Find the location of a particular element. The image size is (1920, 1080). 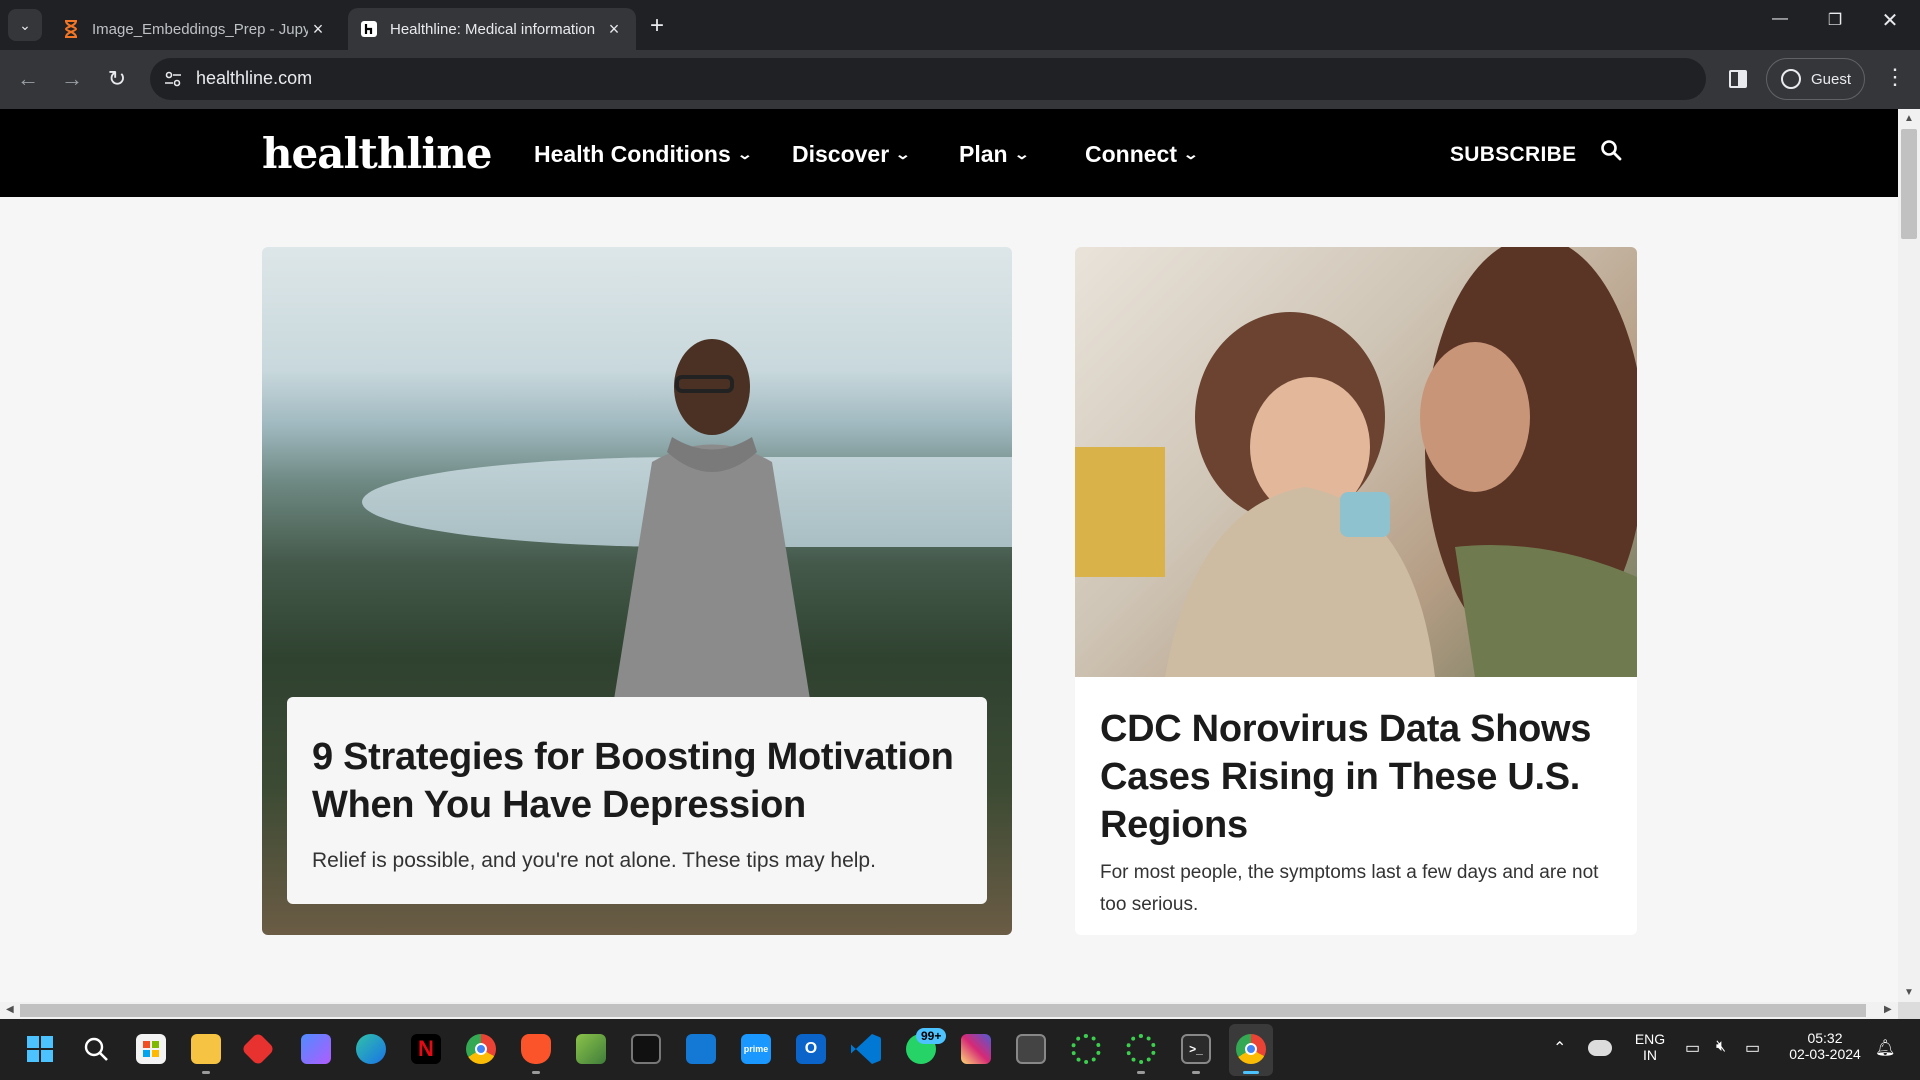

scrollbar-corner is located at coordinates (1909, 1010).